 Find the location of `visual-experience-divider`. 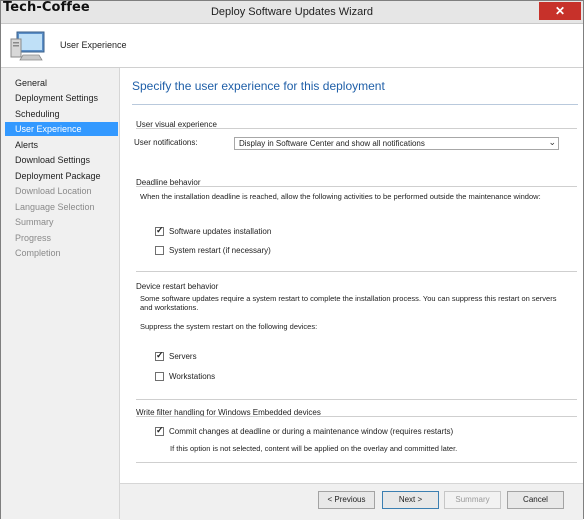

visual-experience-divider is located at coordinates (356, 128).